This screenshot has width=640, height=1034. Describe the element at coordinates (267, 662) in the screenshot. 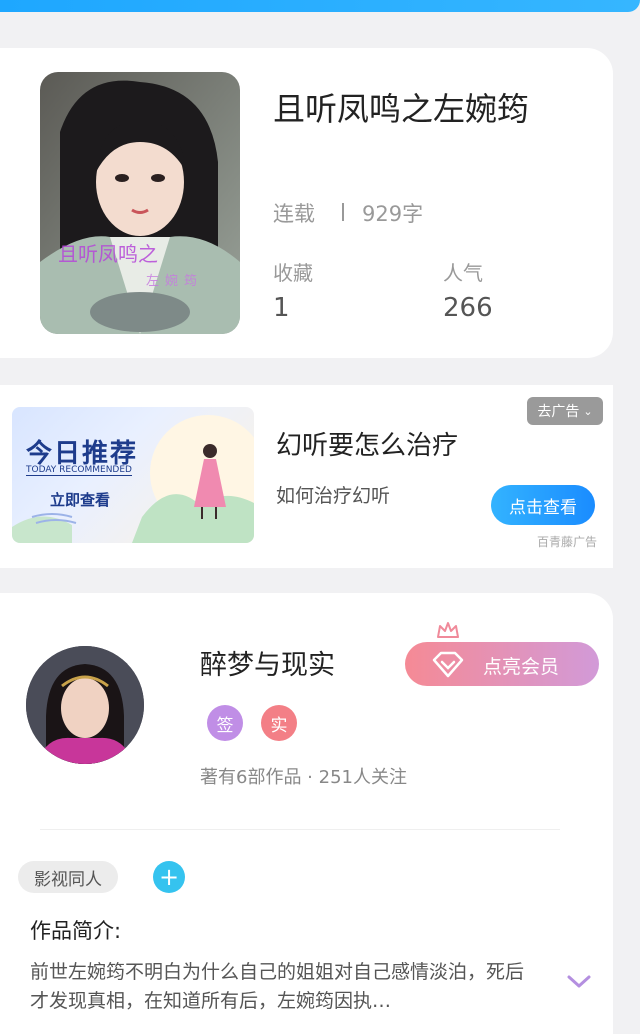

I see `author-name: 醉梦与现实` at that location.